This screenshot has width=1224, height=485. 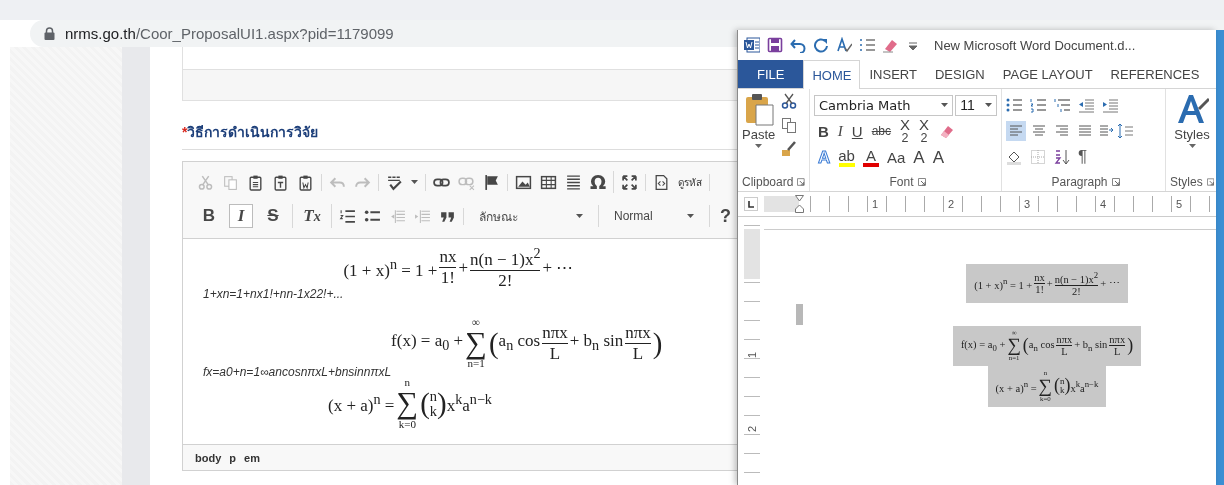 What do you see at coordinates (273, 216) in the screenshot?
I see `strike-button: S` at bounding box center [273, 216].